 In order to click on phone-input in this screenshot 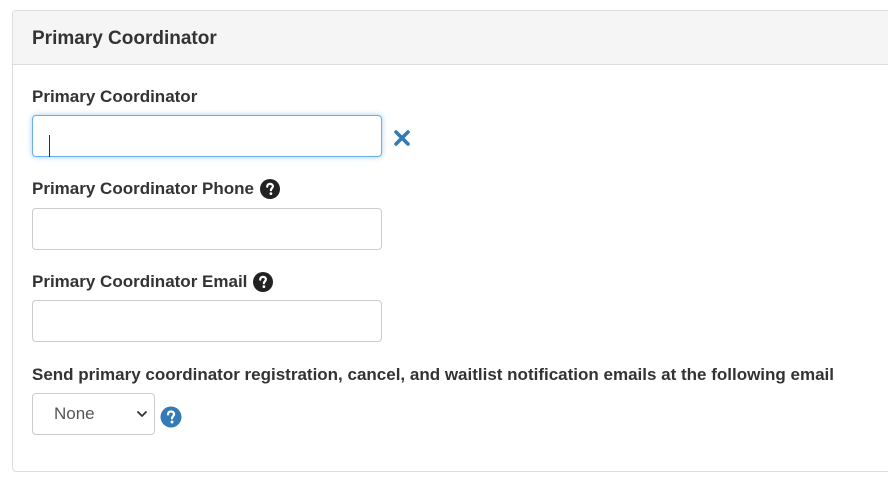, I will do `click(207, 229)`.